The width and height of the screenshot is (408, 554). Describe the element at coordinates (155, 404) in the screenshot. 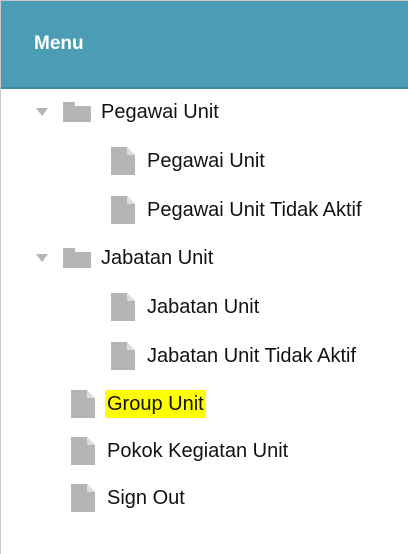

I see `tree-item-label-highlighted: Group Unit` at that location.